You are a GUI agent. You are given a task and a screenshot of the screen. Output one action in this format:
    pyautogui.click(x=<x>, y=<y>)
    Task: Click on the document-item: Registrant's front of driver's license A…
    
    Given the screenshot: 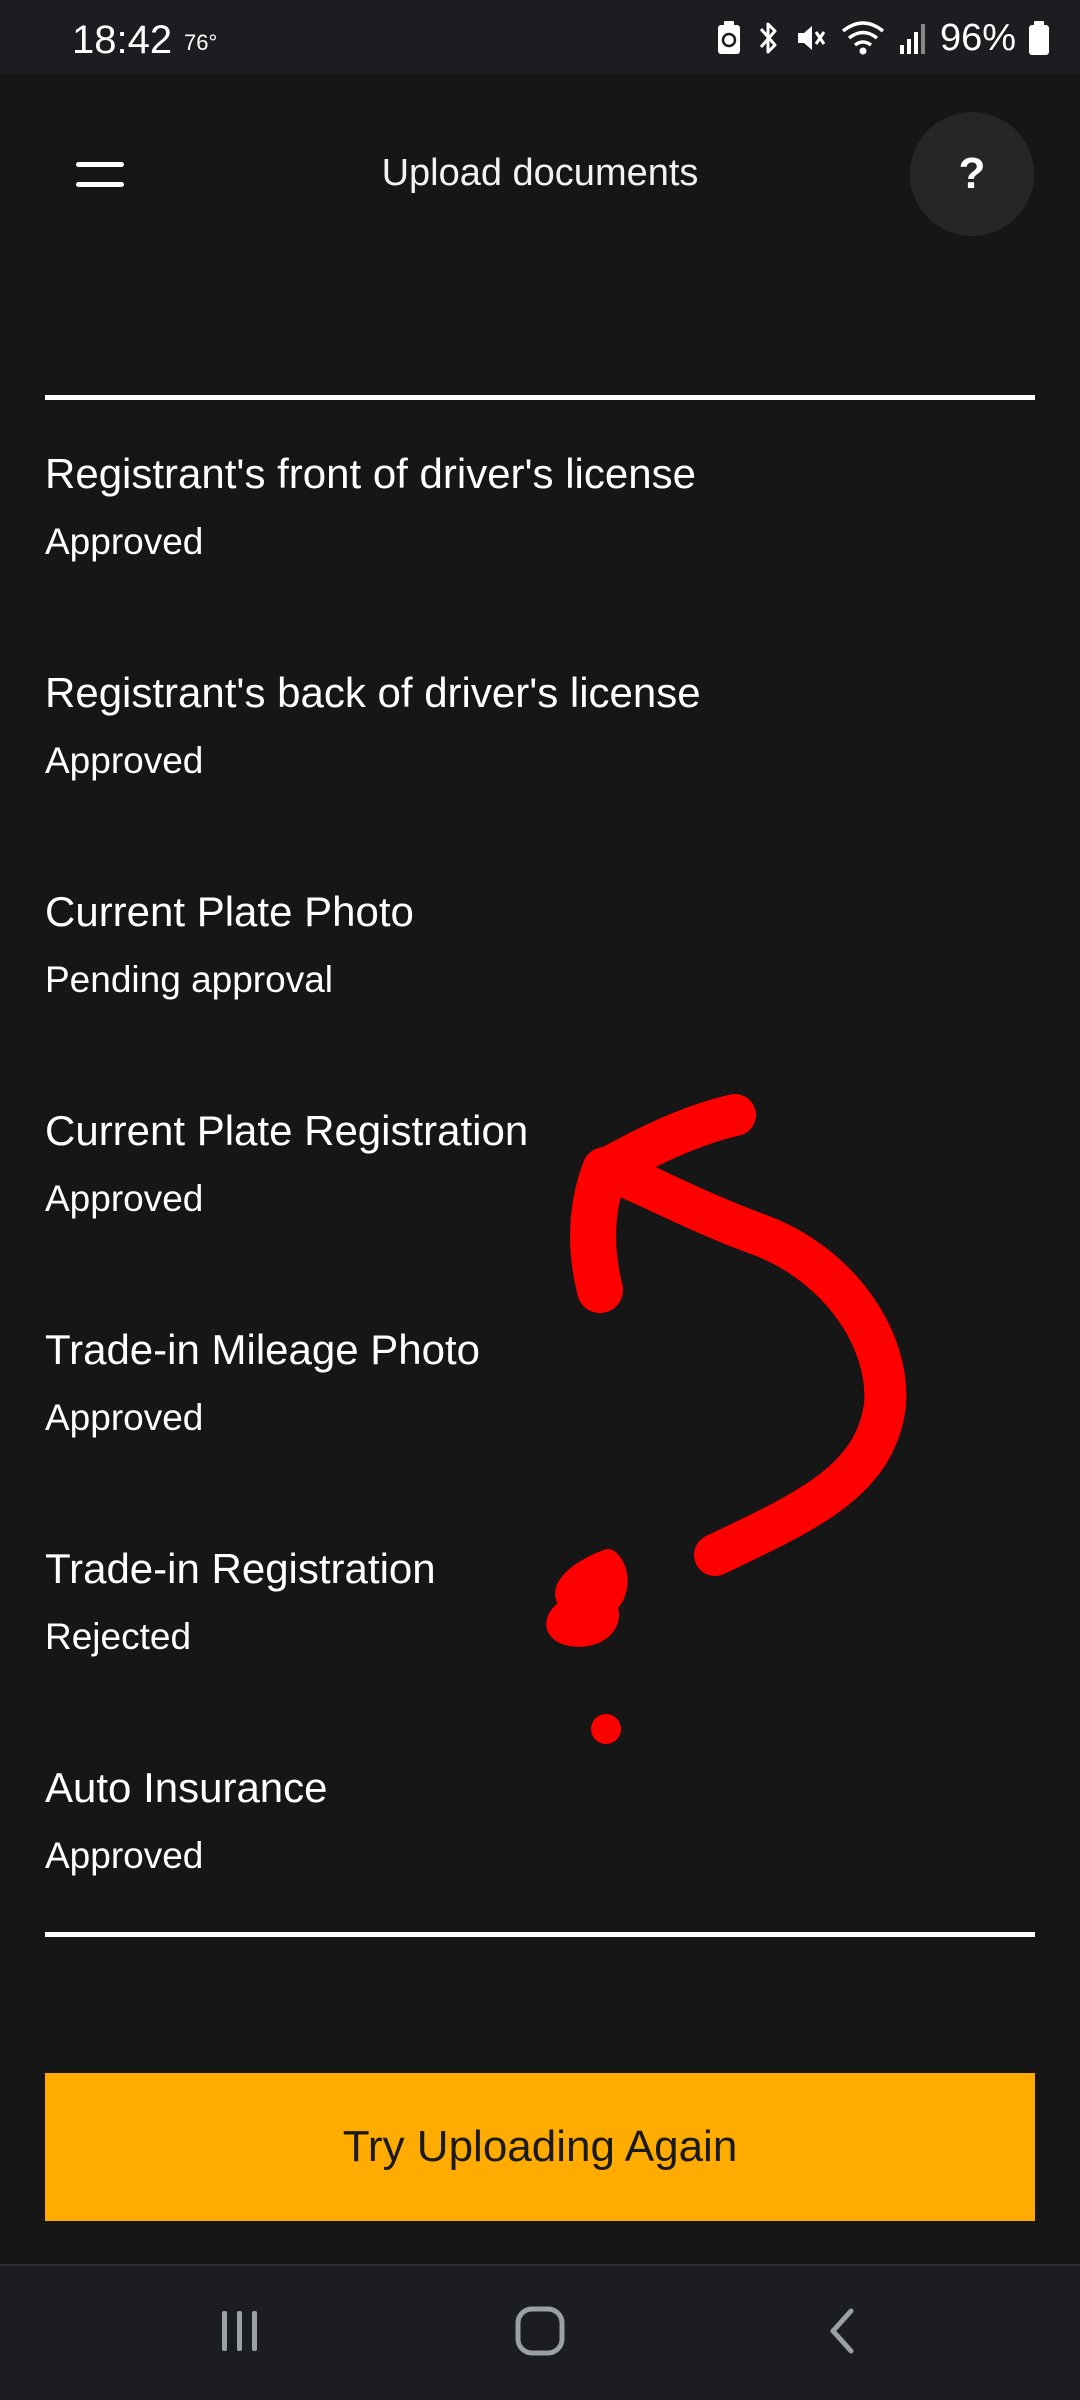 What is the action you would take?
    pyautogui.click(x=540, y=509)
    